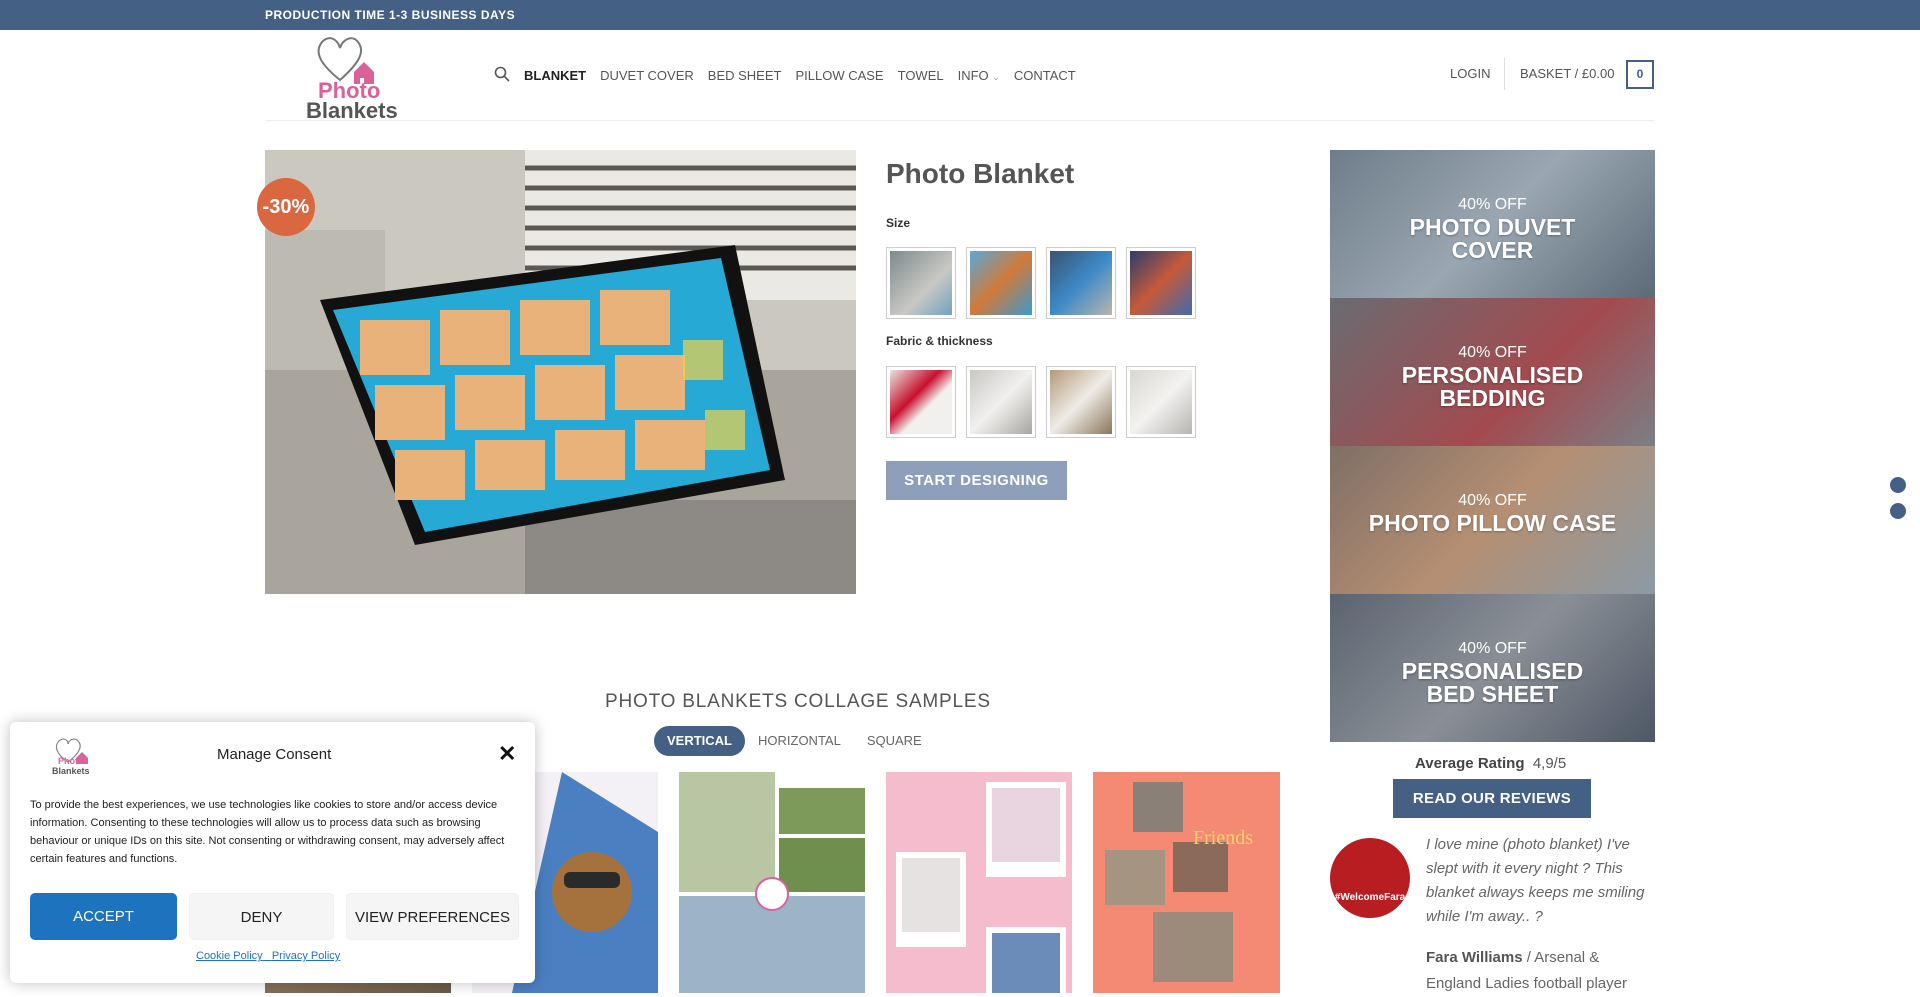 This screenshot has width=1920, height=997. What do you see at coordinates (1492, 386) in the screenshot?
I see `promo-title: PERSONALISED BEDDING` at bounding box center [1492, 386].